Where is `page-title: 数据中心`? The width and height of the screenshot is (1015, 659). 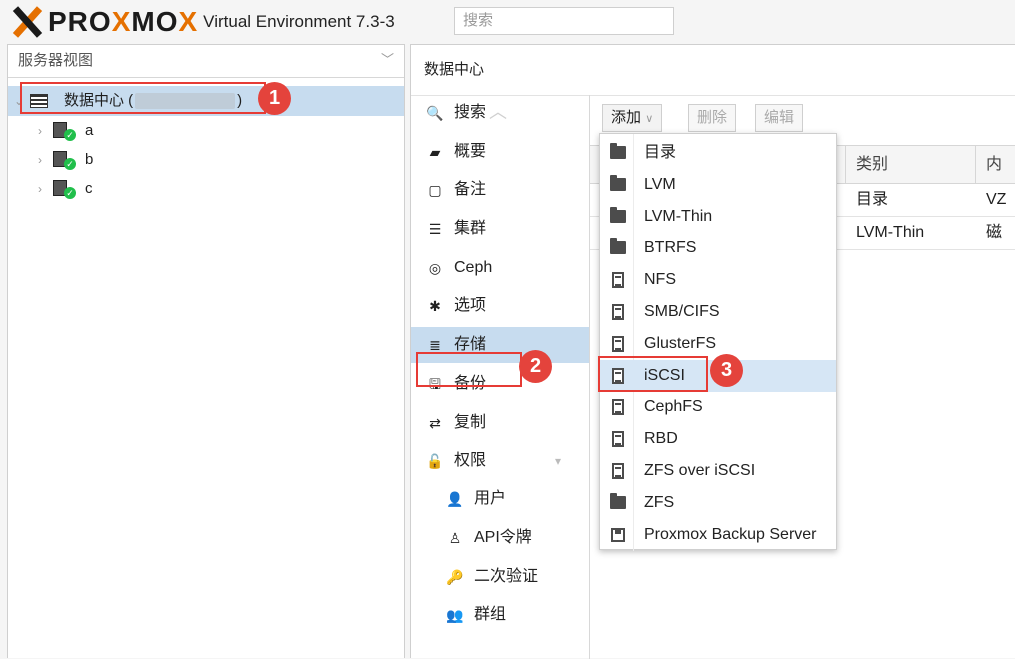
page-title: 数据中心 is located at coordinates (713, 70).